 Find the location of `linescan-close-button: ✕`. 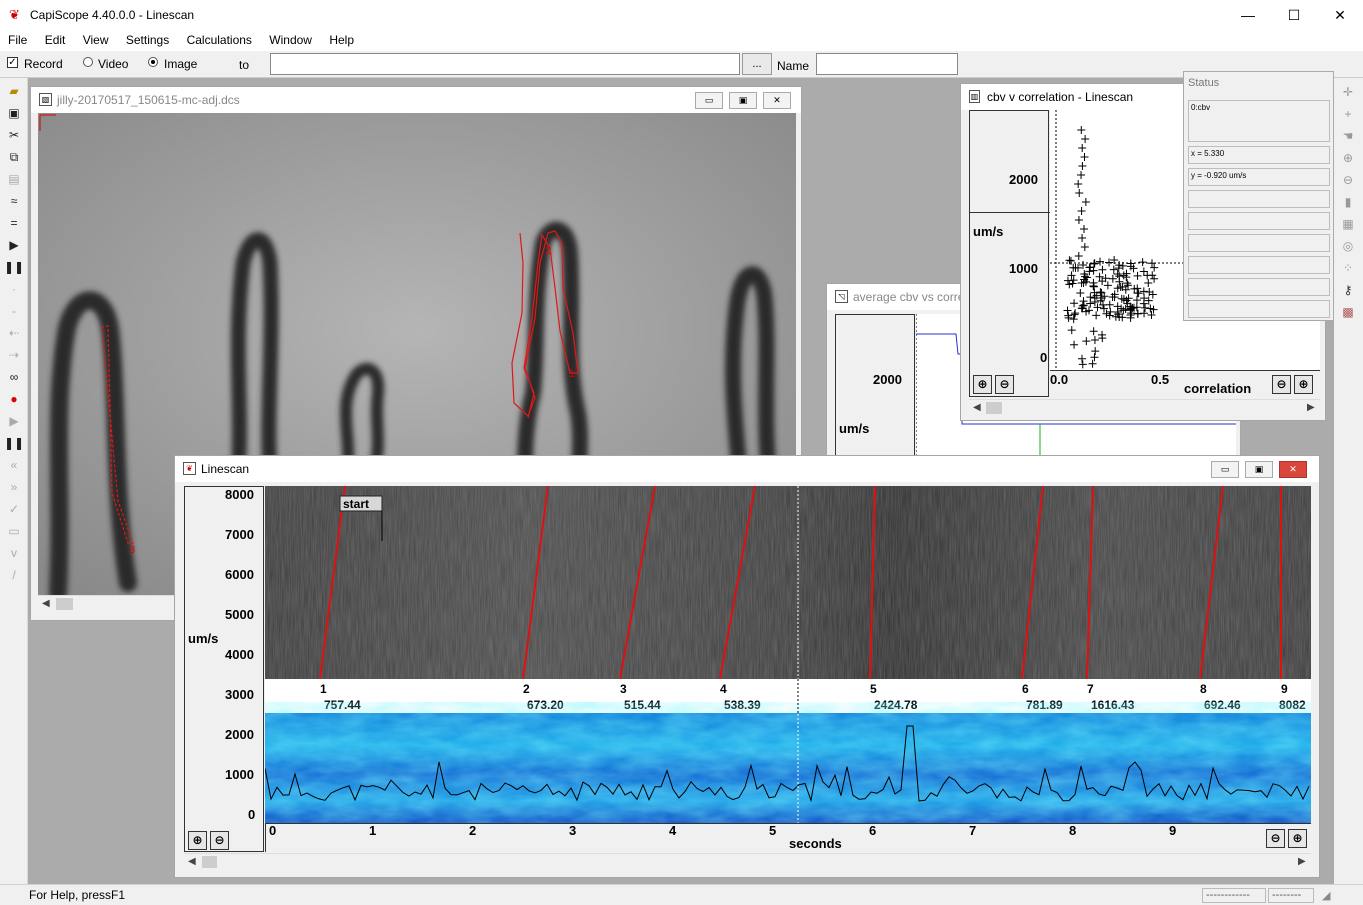

linescan-close-button: ✕ is located at coordinates (1293, 469).